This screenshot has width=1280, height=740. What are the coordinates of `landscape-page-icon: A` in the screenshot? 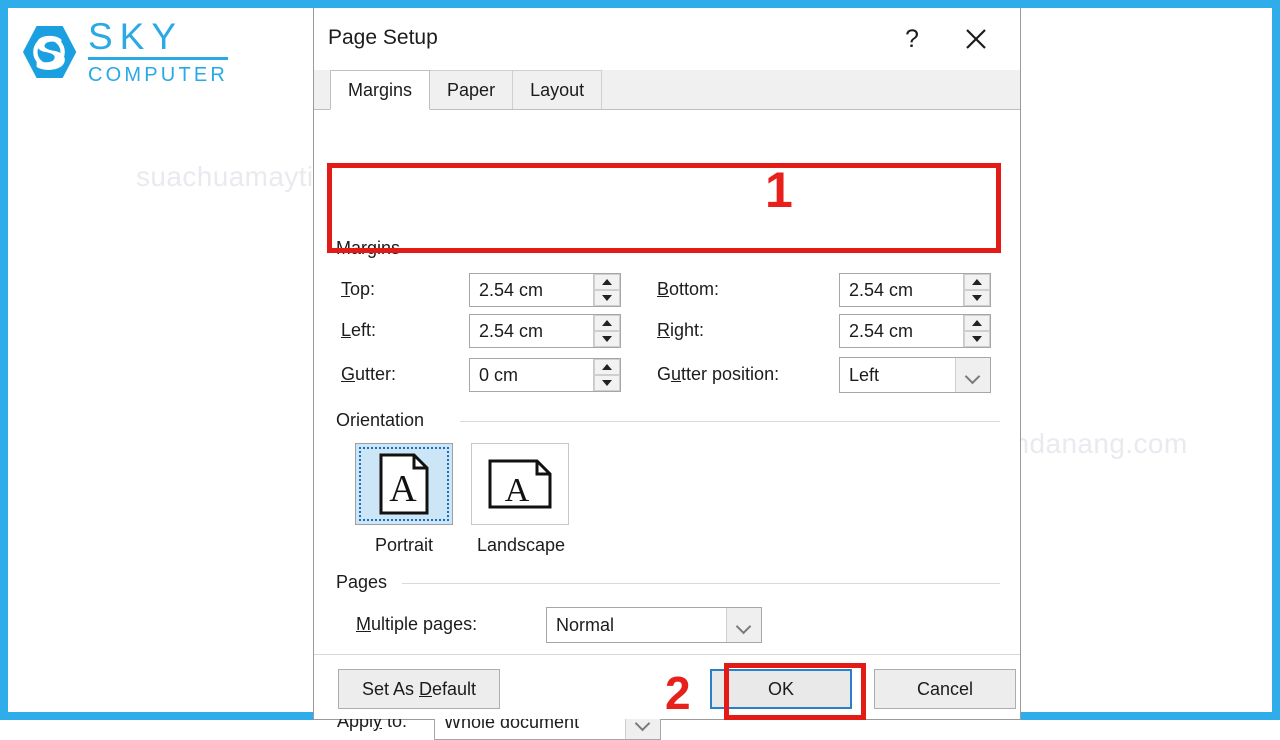 It's located at (520, 484).